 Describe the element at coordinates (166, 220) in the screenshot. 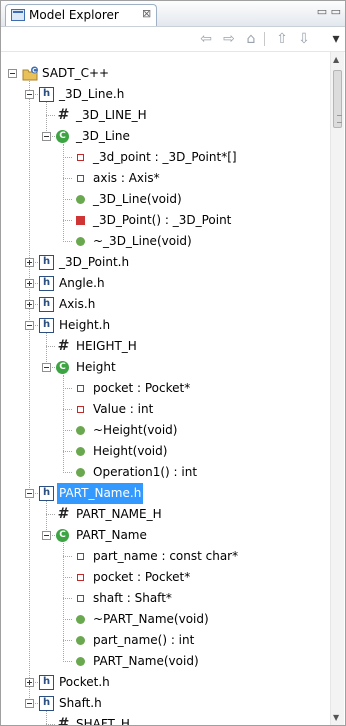

I see `tree-item: _3D_Point() : _3D_Point` at that location.